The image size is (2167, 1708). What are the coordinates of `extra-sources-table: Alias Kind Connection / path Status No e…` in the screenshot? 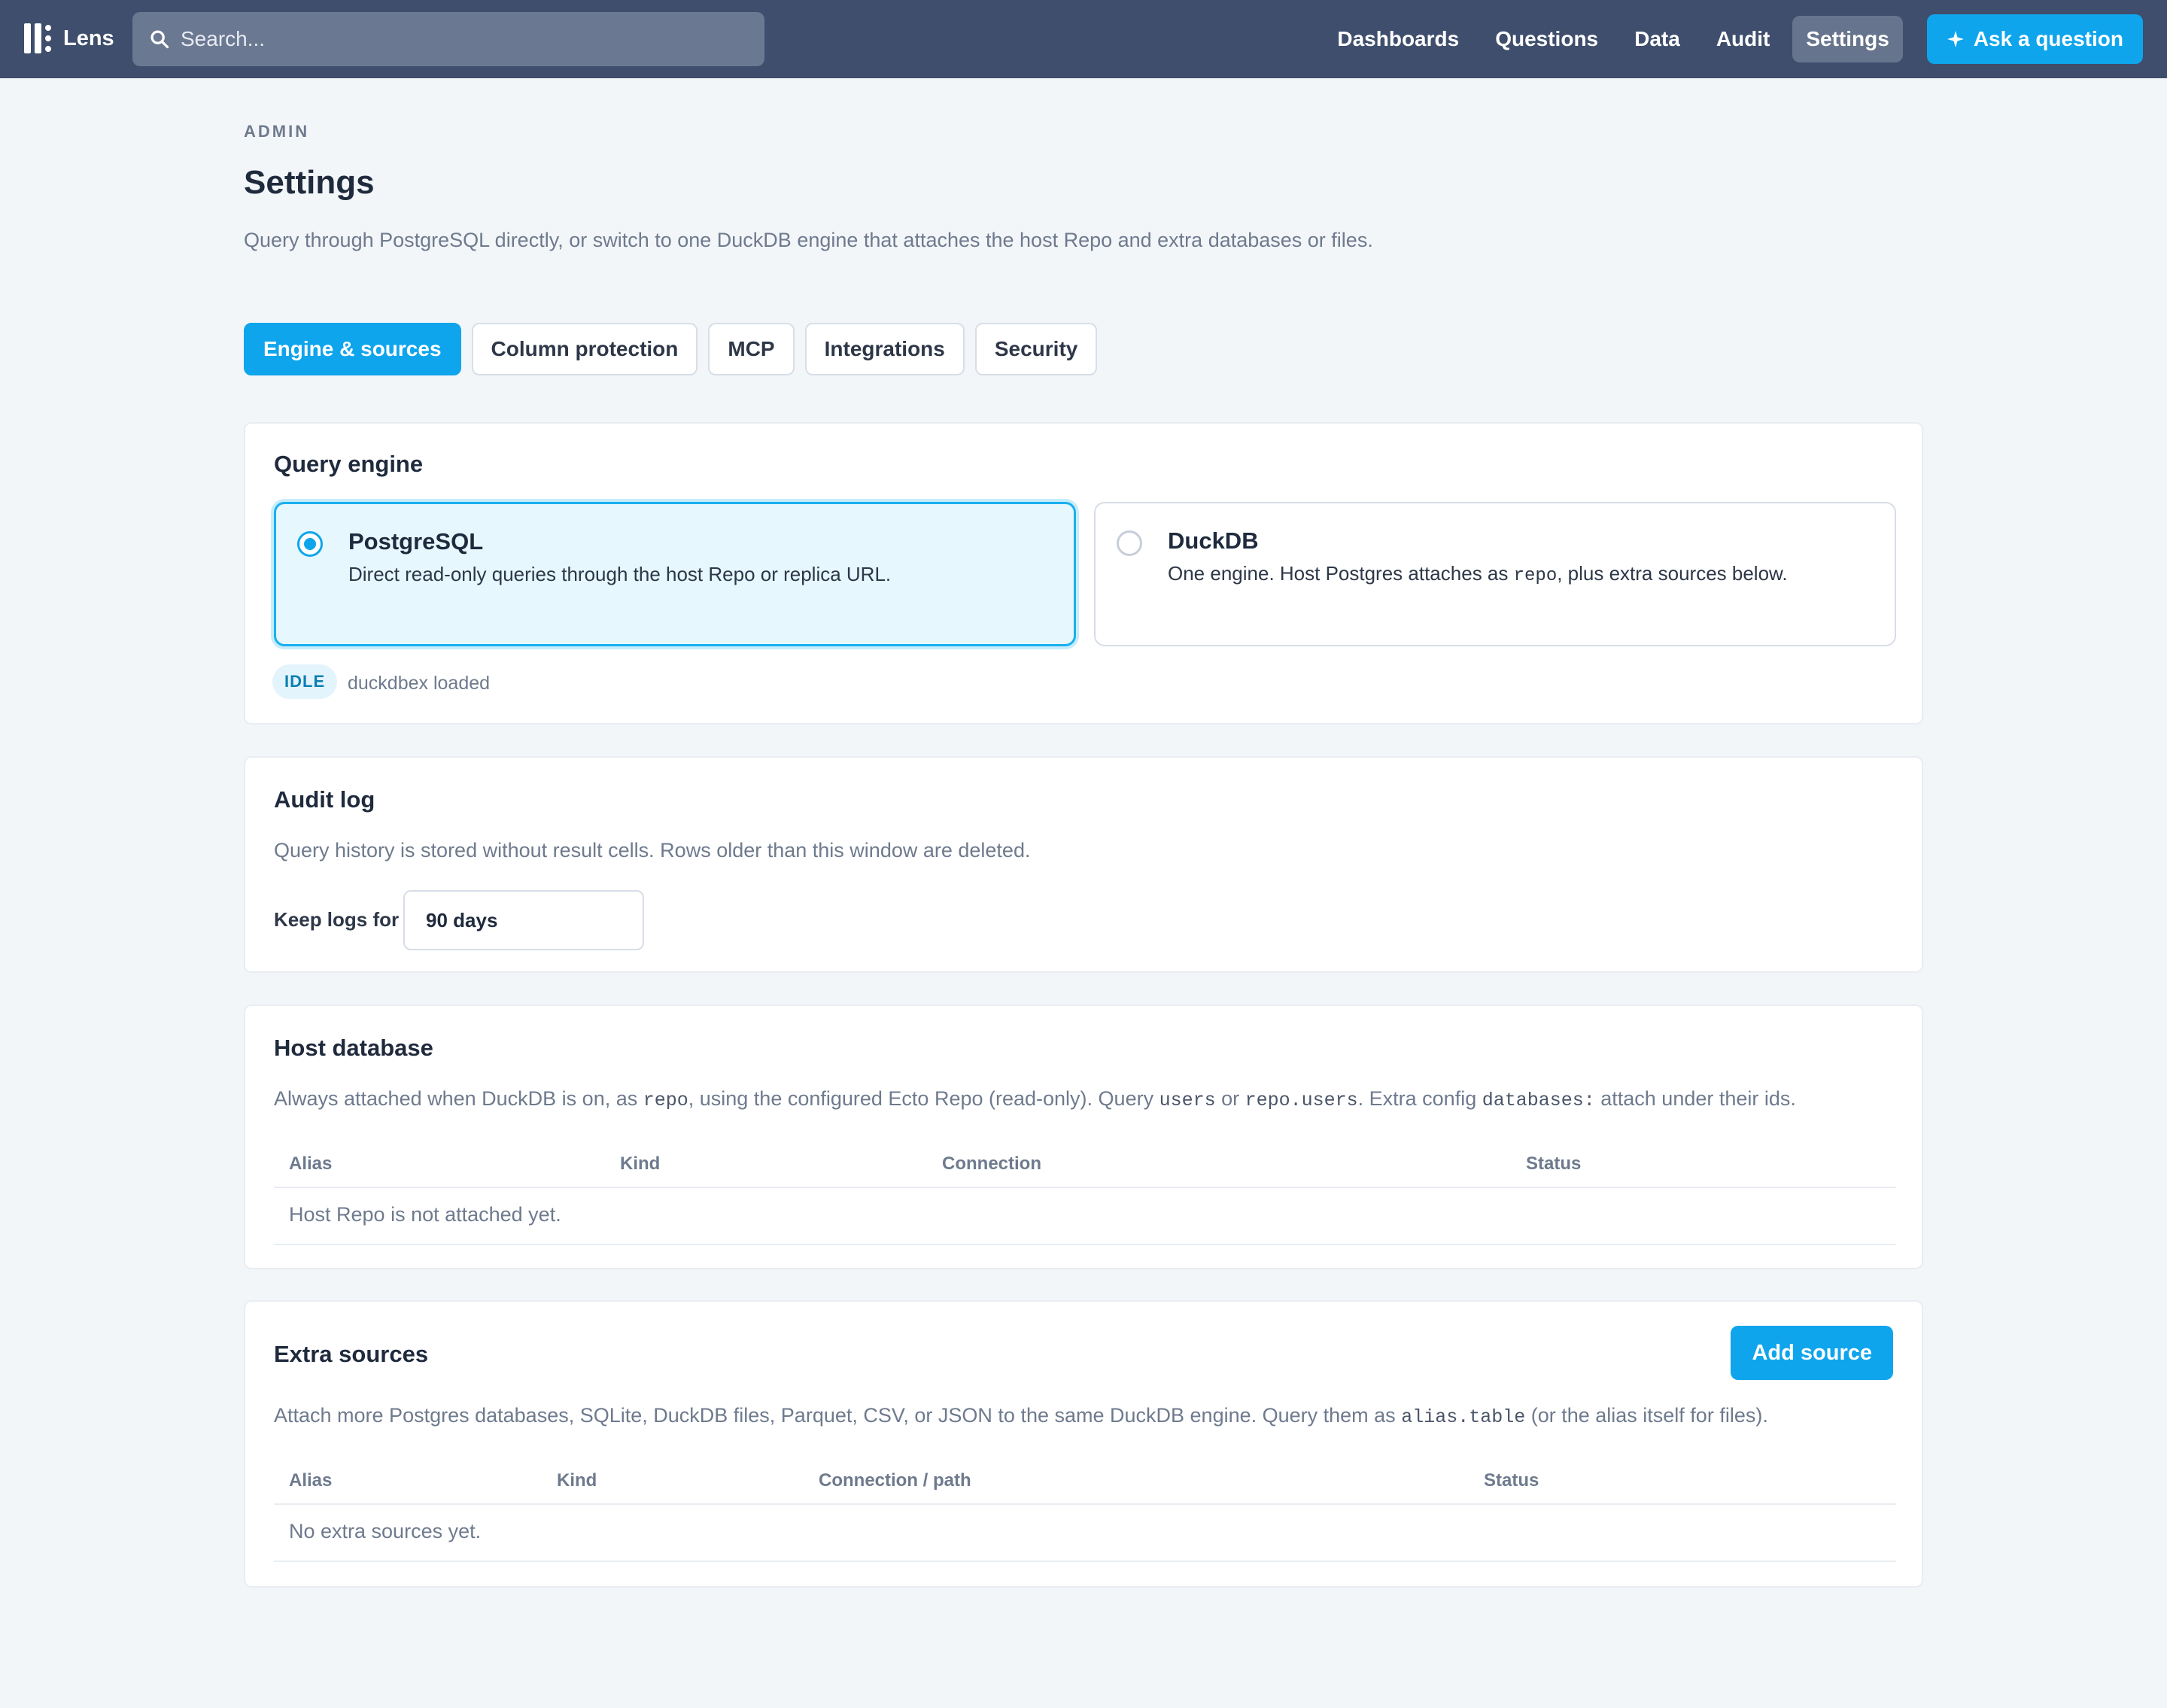 It's located at (1085, 1509).